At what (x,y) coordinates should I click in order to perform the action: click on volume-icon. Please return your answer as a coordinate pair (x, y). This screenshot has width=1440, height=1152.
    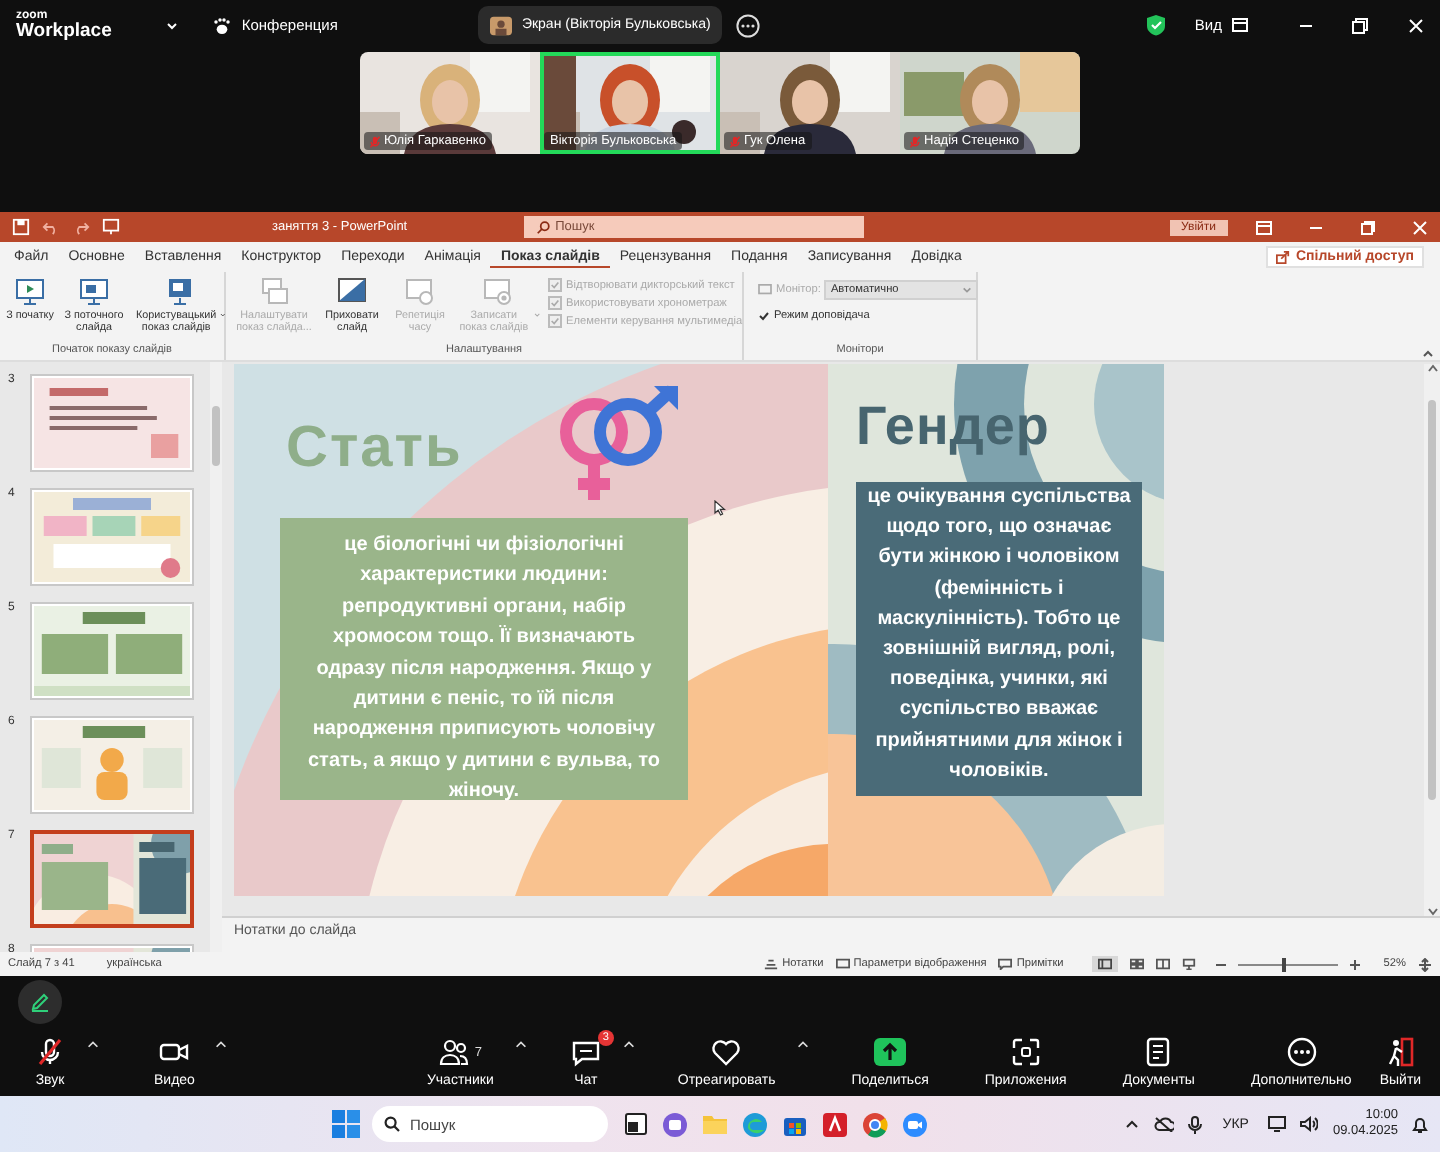
    Looking at the image, I should click on (1309, 1124).